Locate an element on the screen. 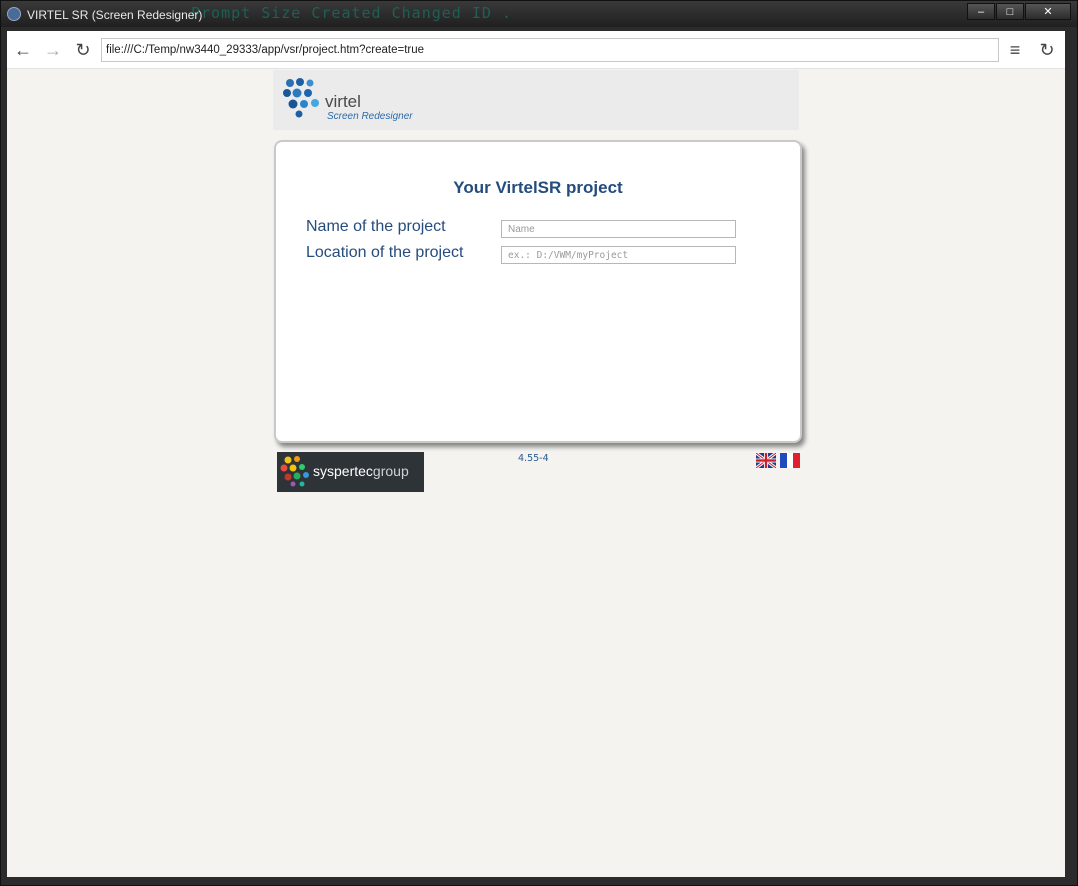 This screenshot has height=886, width=1078. syspertec-logo-icon is located at coordinates (294, 471).